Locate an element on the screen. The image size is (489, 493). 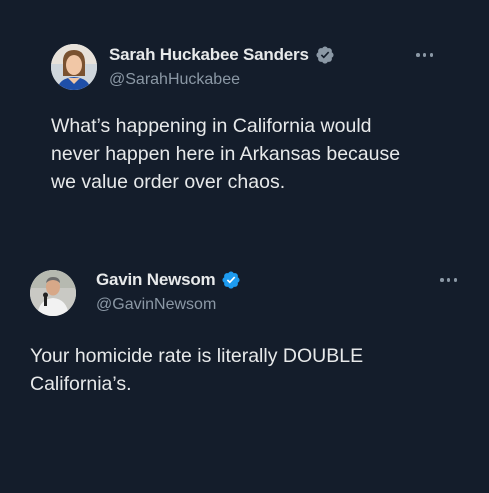
handle: @SarahHuckabee is located at coordinates (174, 80).